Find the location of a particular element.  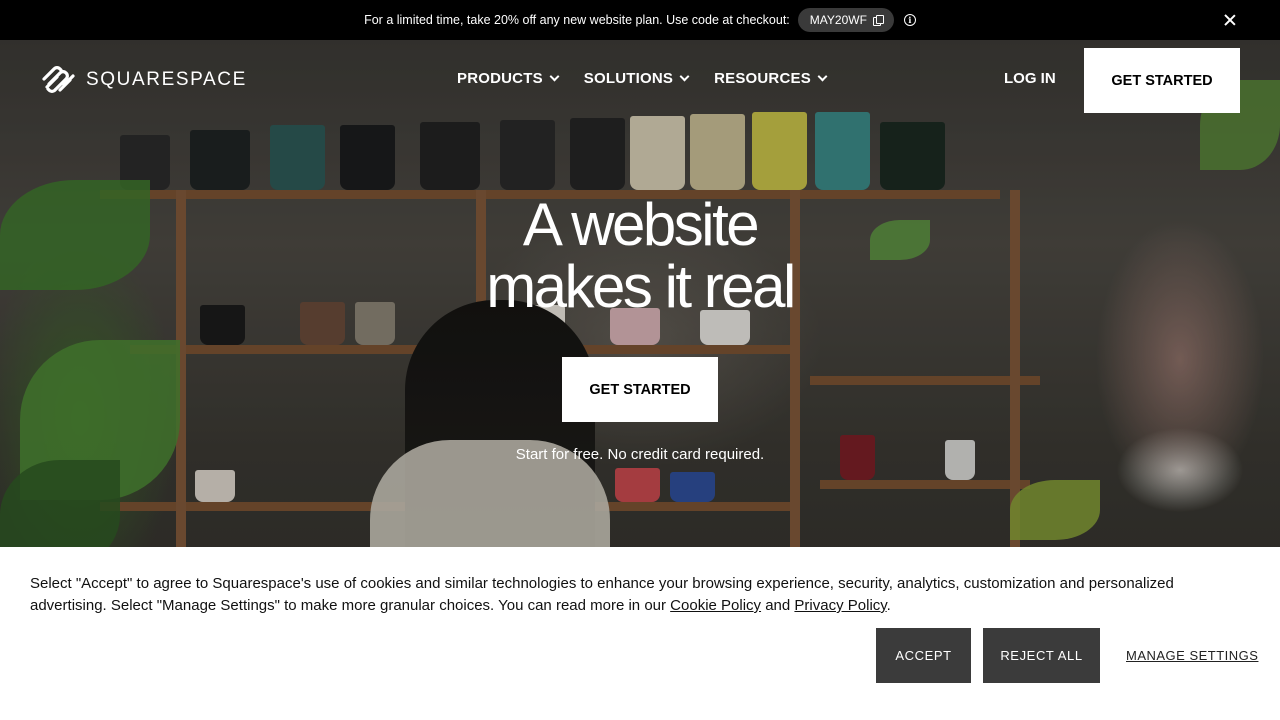

login-link: LOG IN is located at coordinates (1030, 78).